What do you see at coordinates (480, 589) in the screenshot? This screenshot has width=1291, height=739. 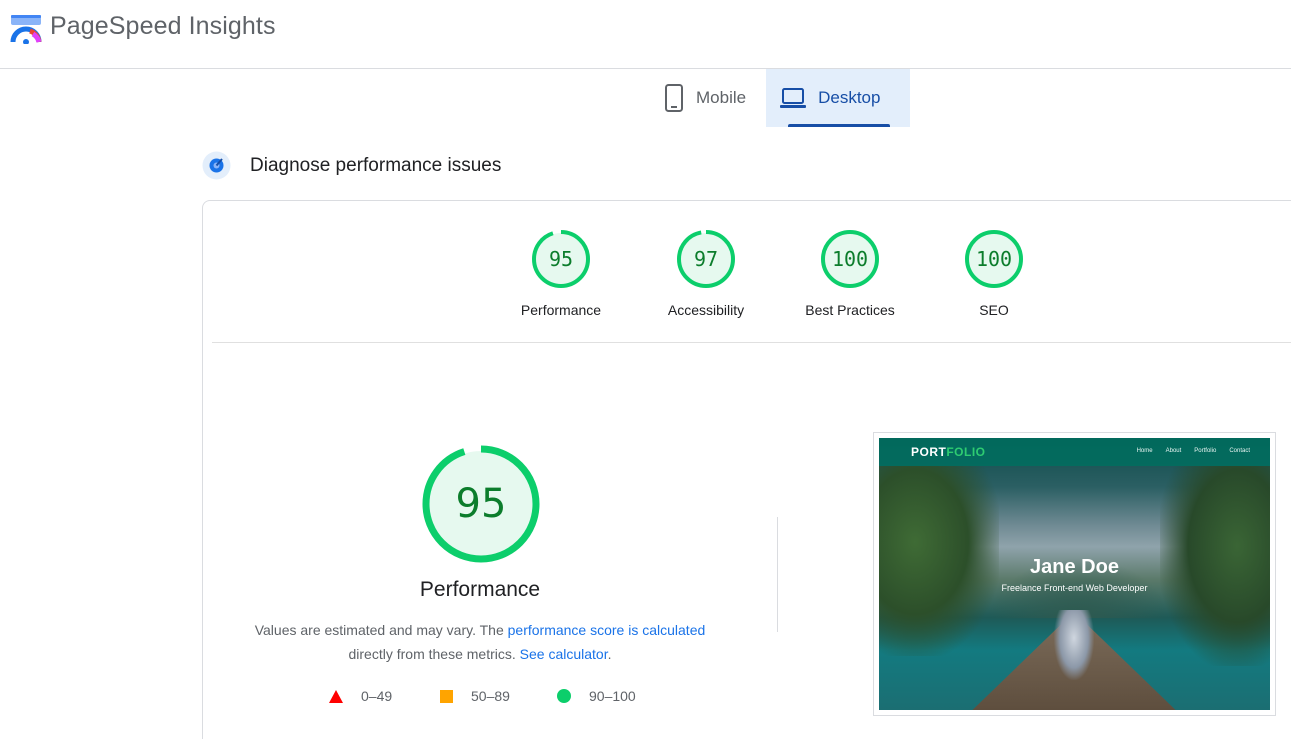 I see `performance-title: Performance` at bounding box center [480, 589].